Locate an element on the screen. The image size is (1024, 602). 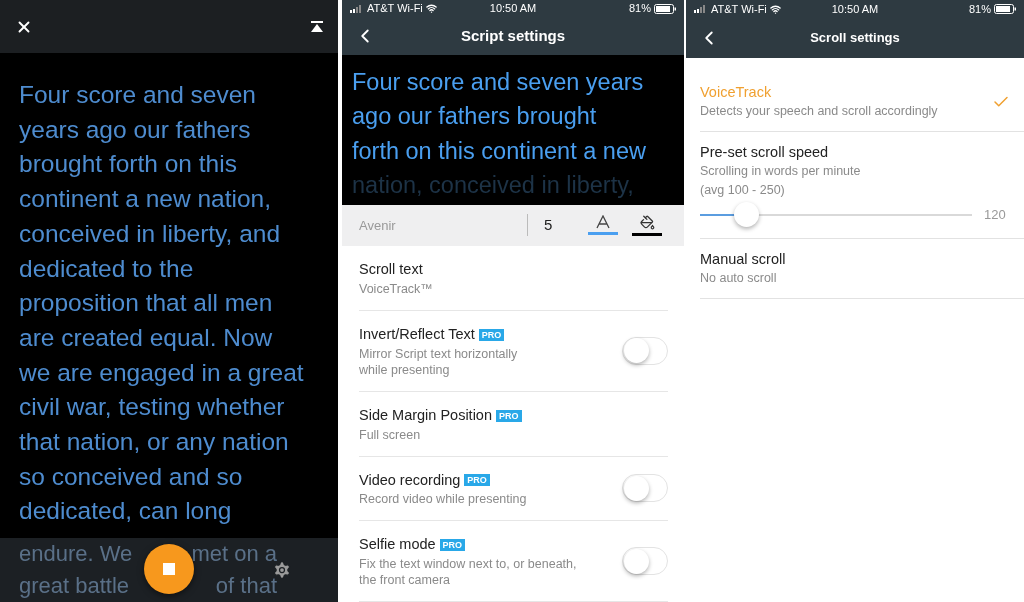
script-line: continent a new nation, is located at coordinates (145, 199).